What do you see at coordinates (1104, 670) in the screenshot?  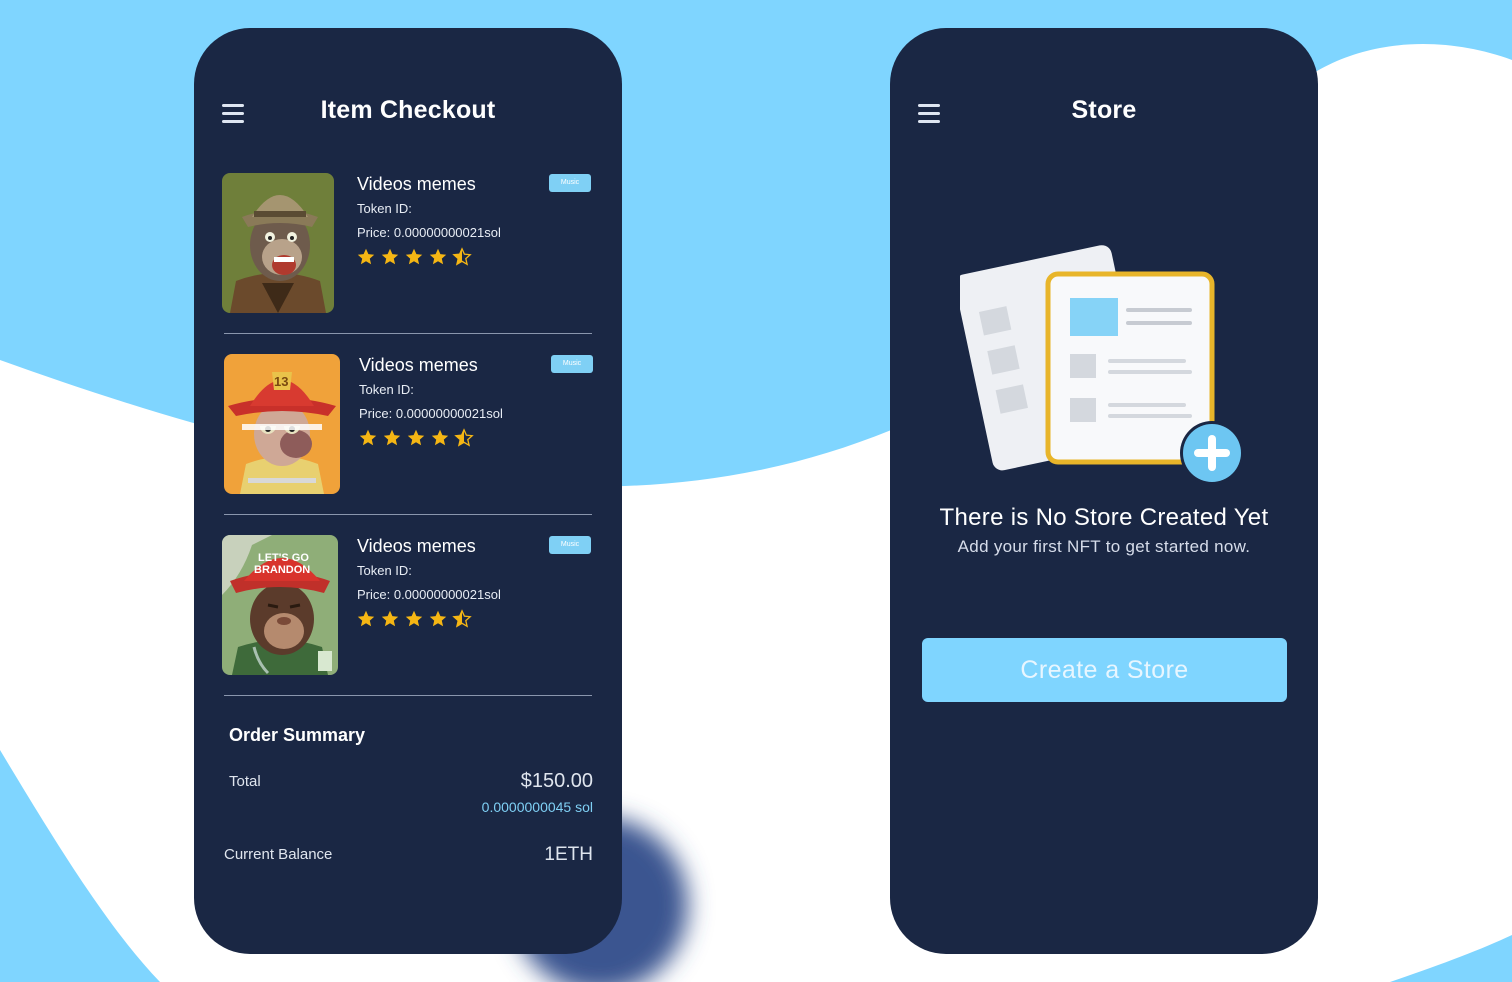 I see `create-store-button: Create a Store` at bounding box center [1104, 670].